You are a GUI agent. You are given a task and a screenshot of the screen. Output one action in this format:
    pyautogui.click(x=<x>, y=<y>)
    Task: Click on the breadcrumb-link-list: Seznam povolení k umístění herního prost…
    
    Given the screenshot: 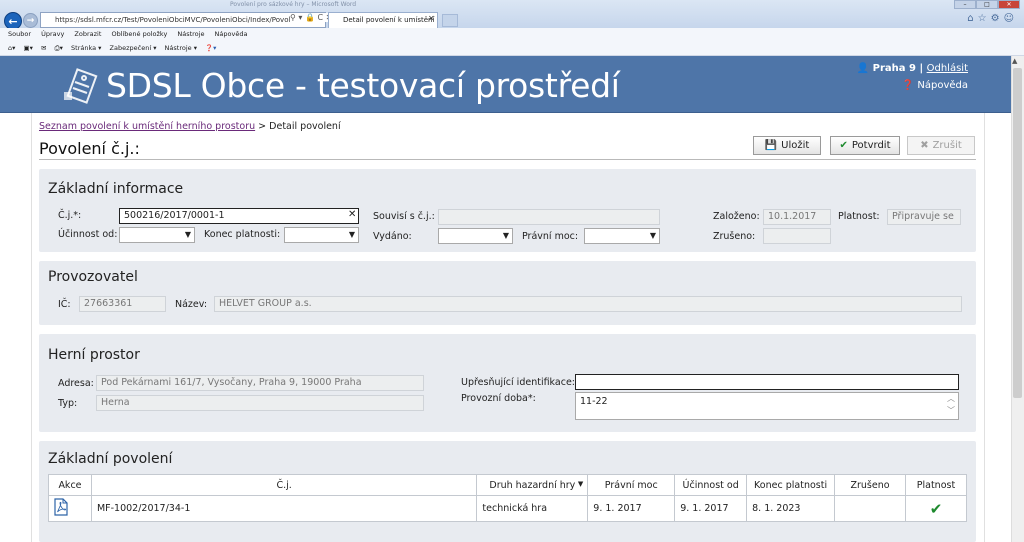 What is the action you would take?
    pyautogui.click(x=147, y=126)
    